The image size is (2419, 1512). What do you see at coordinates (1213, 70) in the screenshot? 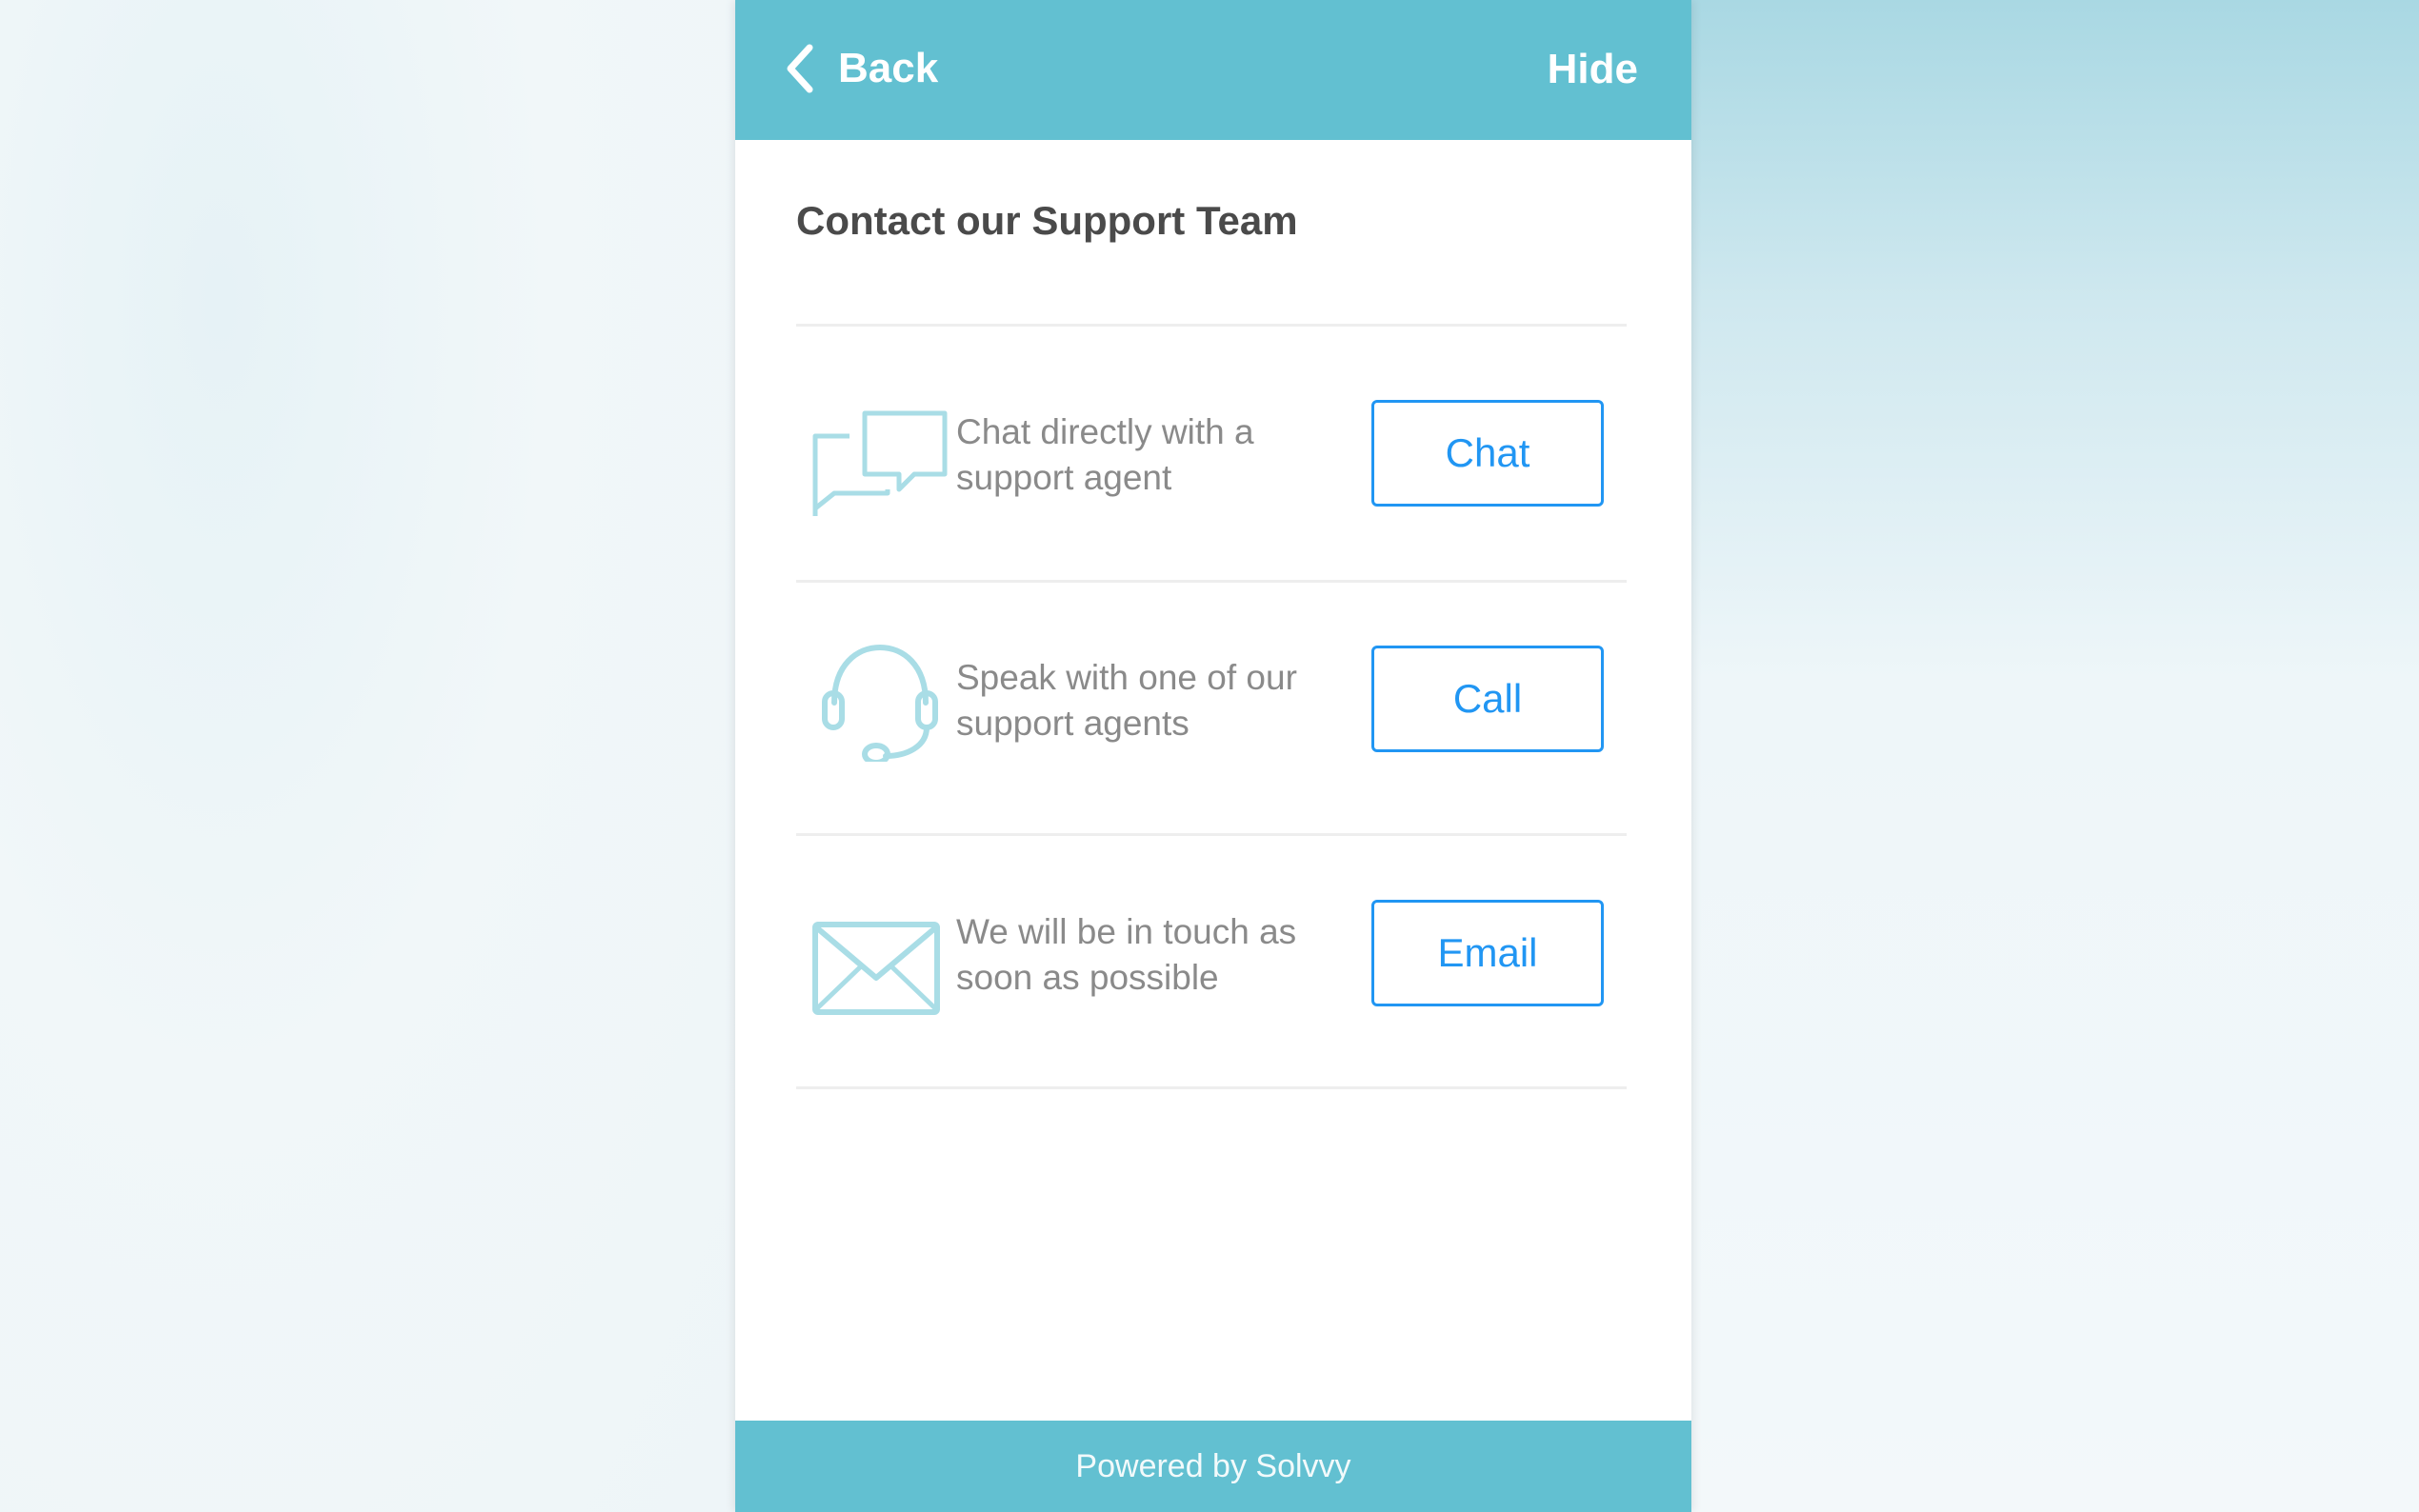
I see `widget-header: Back Hide` at bounding box center [1213, 70].